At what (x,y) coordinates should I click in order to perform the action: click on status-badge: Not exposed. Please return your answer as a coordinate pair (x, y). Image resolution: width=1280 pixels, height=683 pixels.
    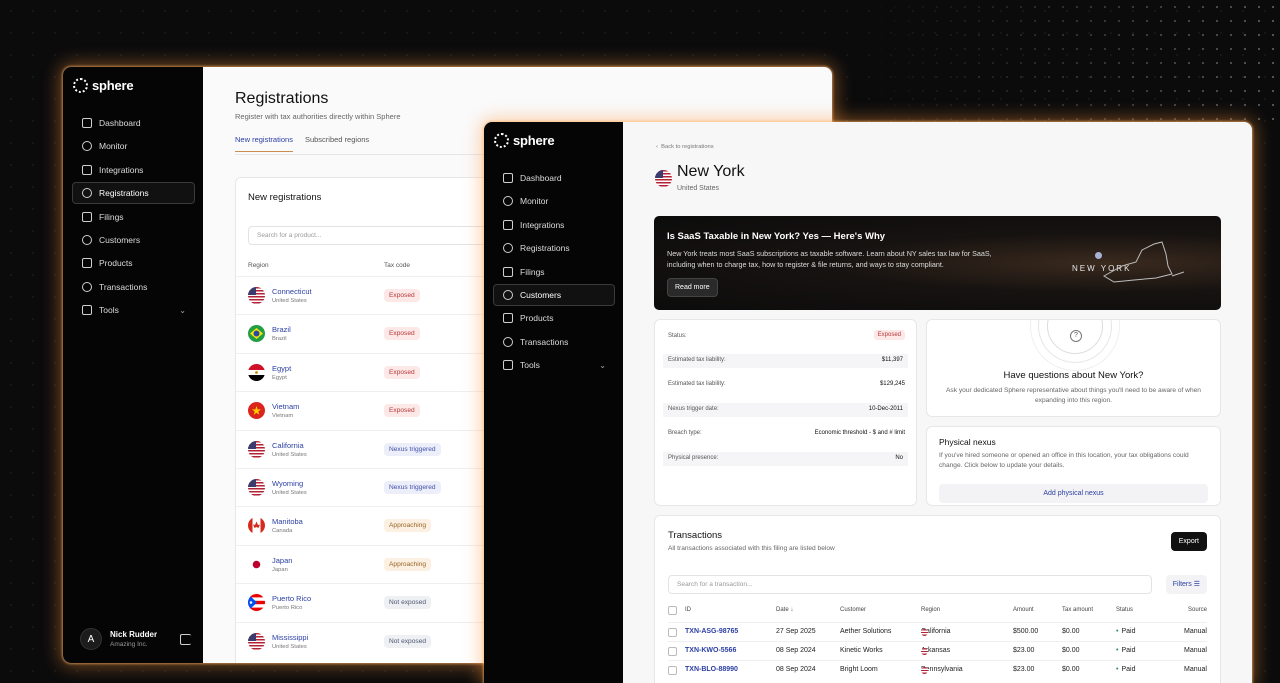
    Looking at the image, I should click on (408, 603).